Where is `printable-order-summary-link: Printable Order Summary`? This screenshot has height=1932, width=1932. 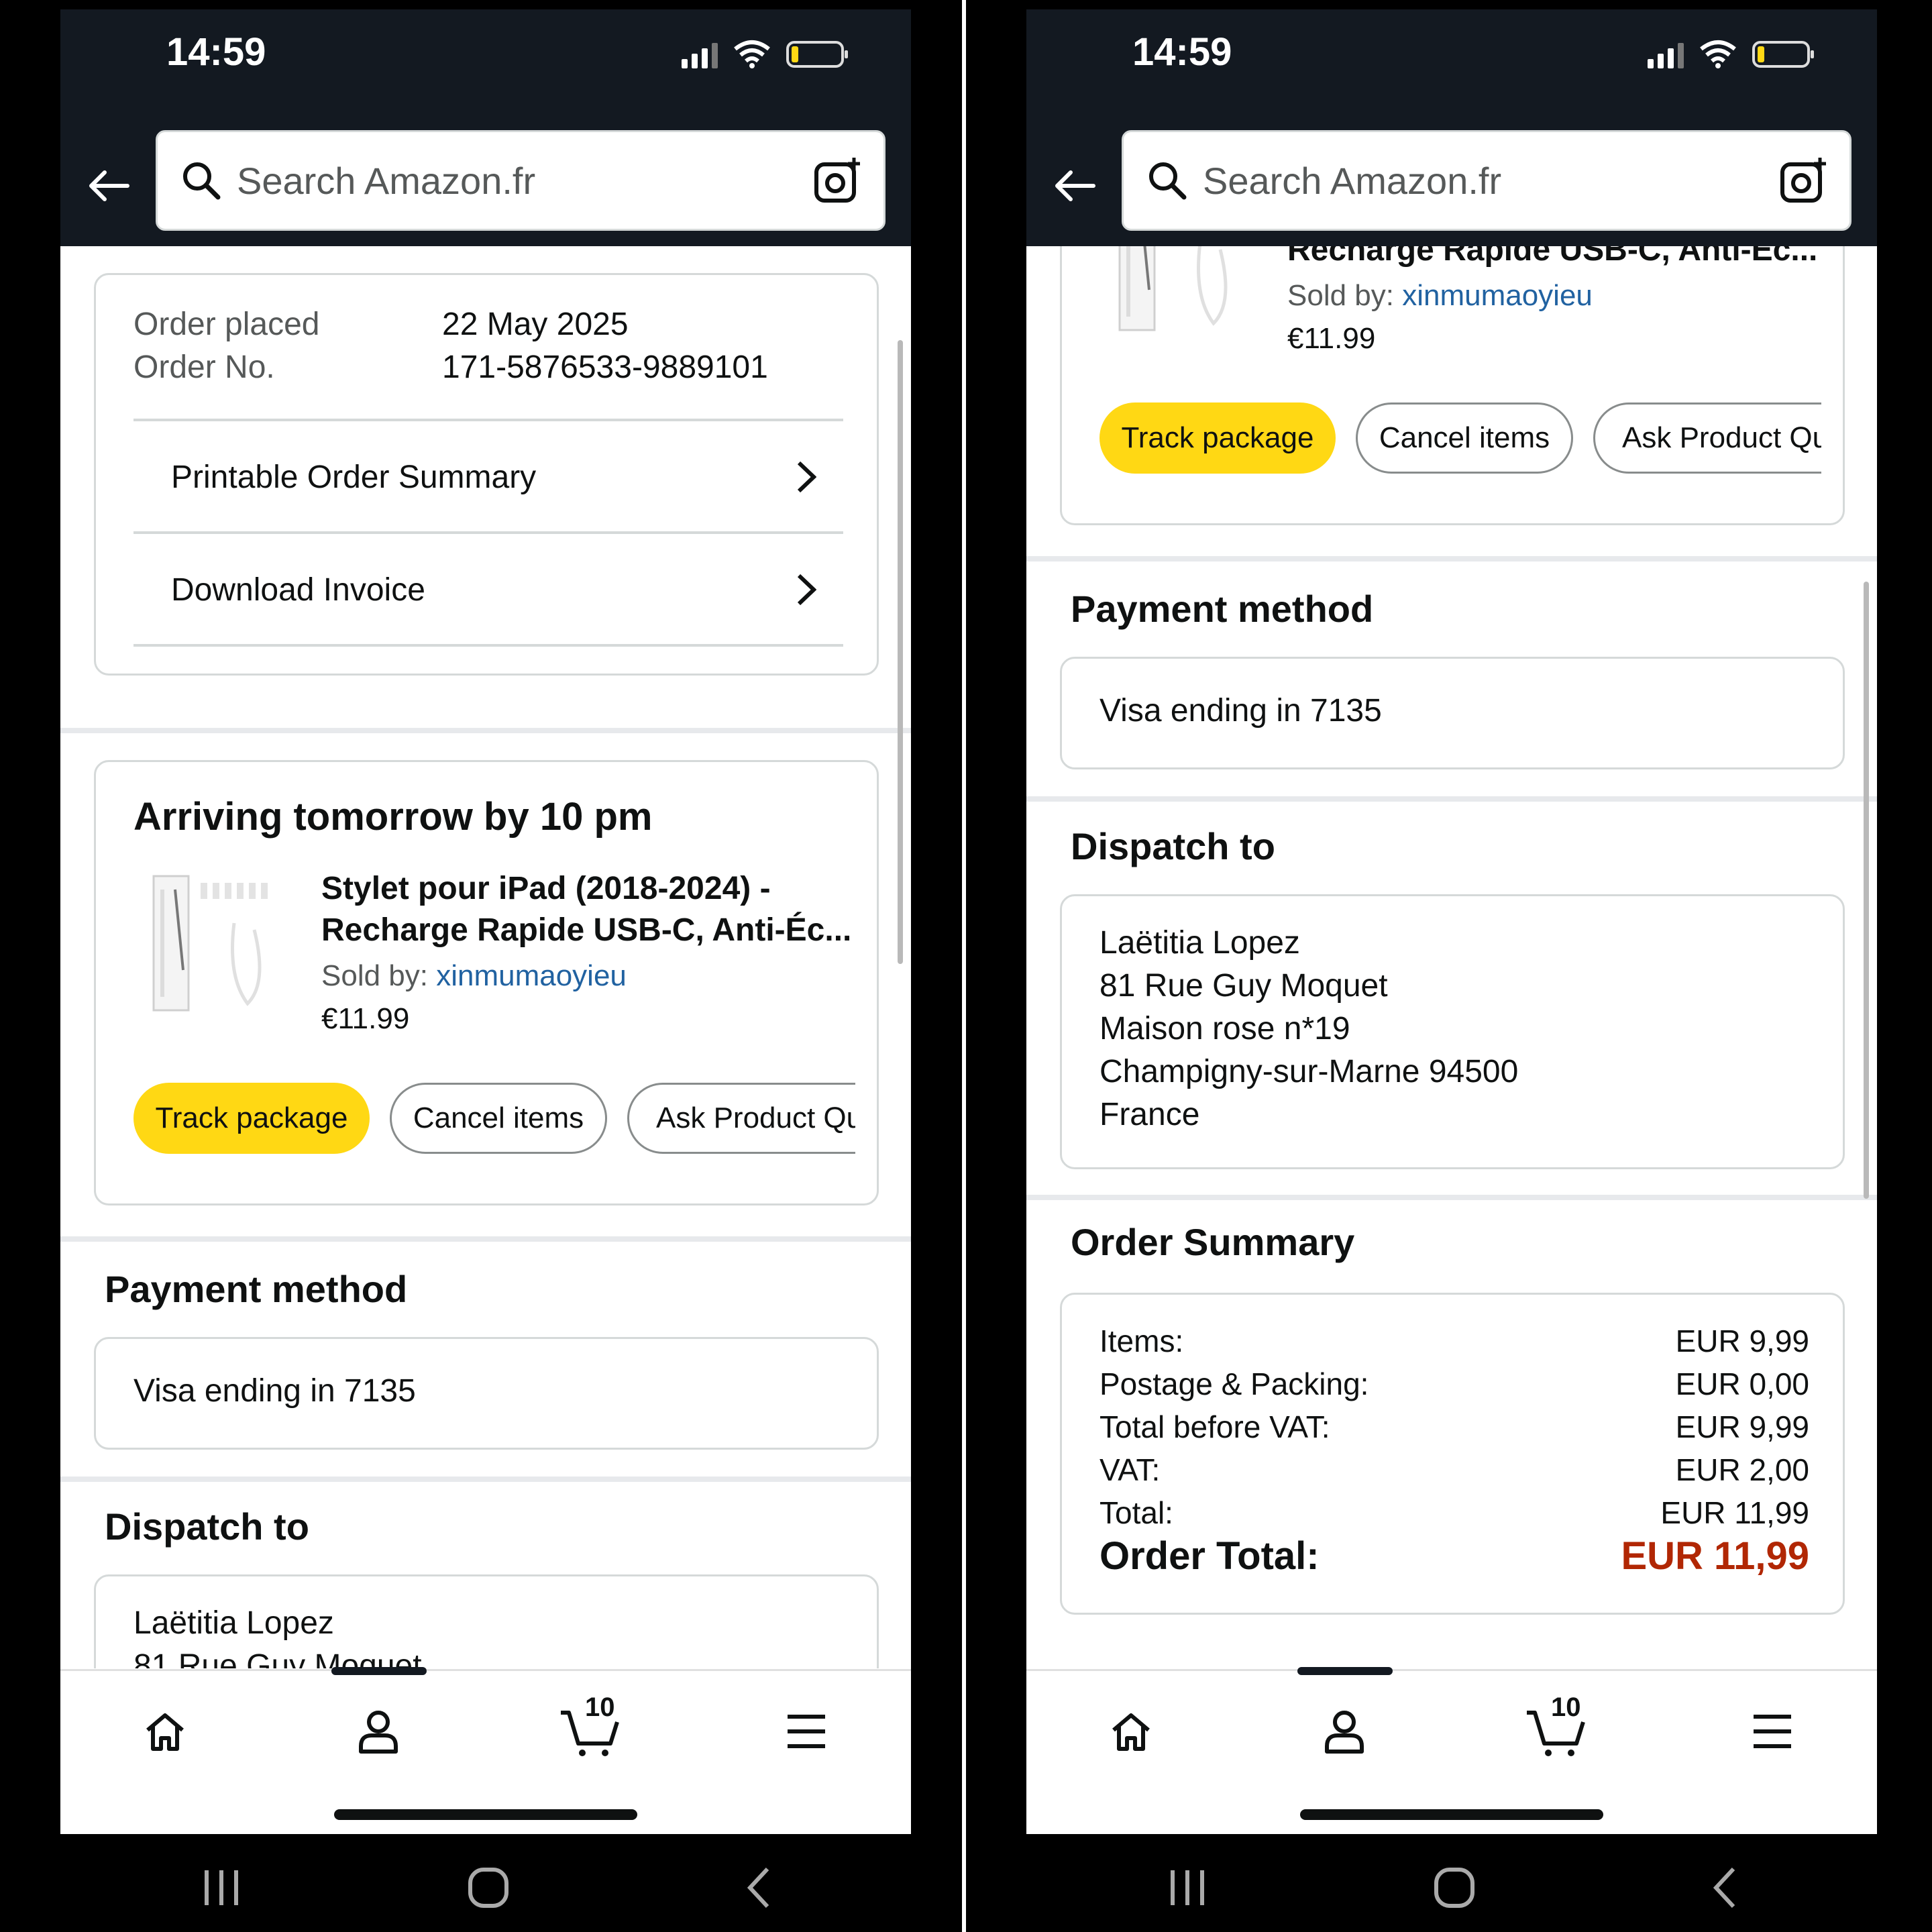 printable-order-summary-link: Printable Order Summary is located at coordinates (488, 477).